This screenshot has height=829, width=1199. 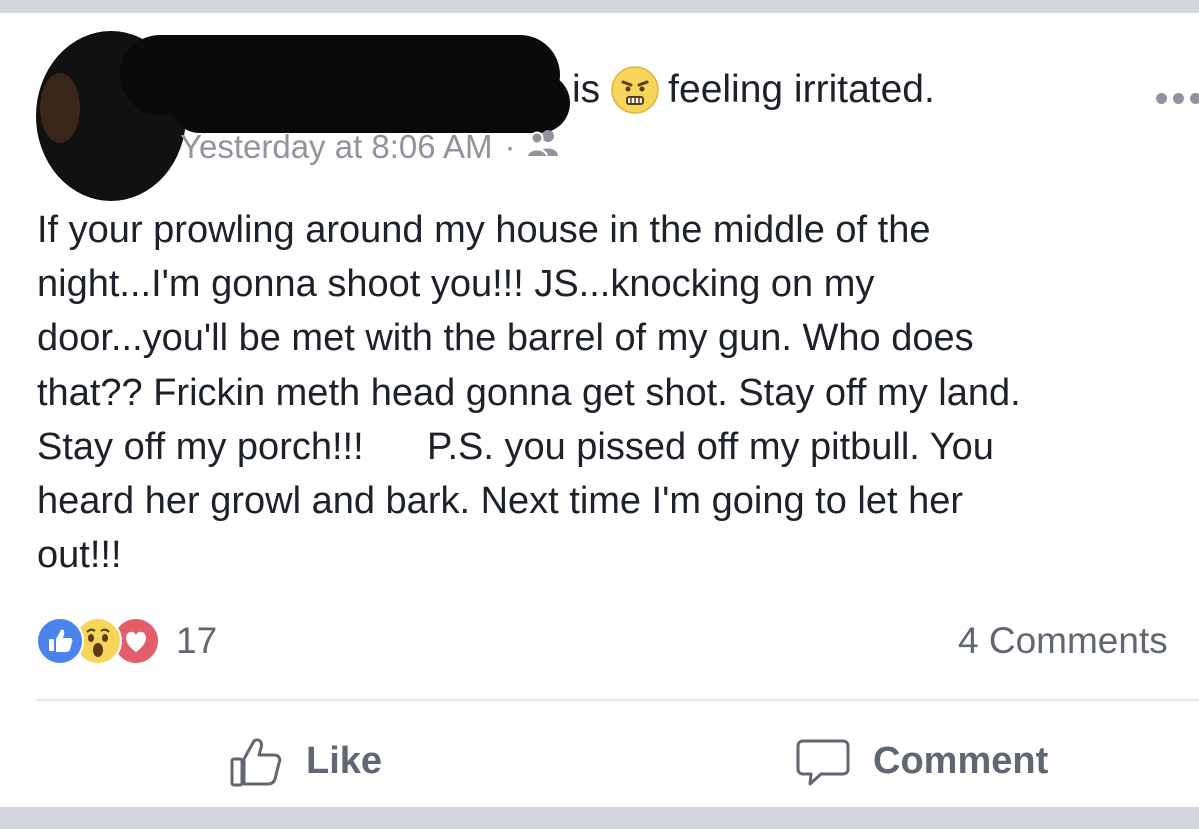 I want to click on like-button: Like, so click(x=305, y=761).